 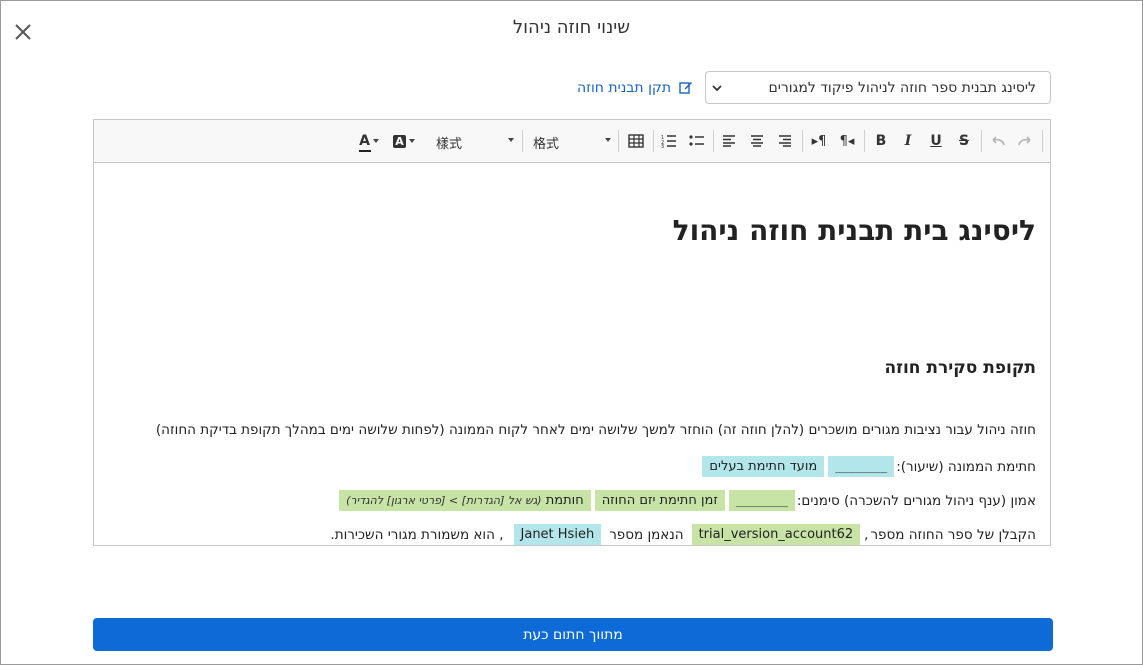 What do you see at coordinates (23, 32) in the screenshot?
I see `close-icon` at bounding box center [23, 32].